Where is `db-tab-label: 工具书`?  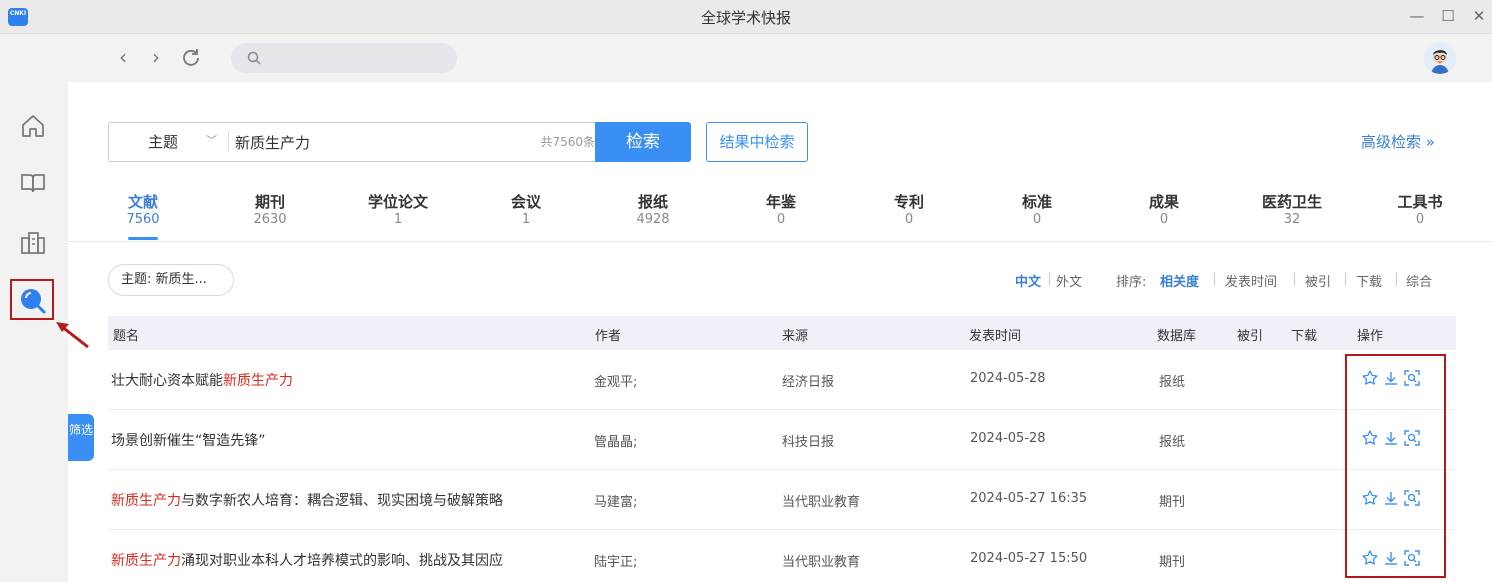 db-tab-label: 工具书 is located at coordinates (1420, 202).